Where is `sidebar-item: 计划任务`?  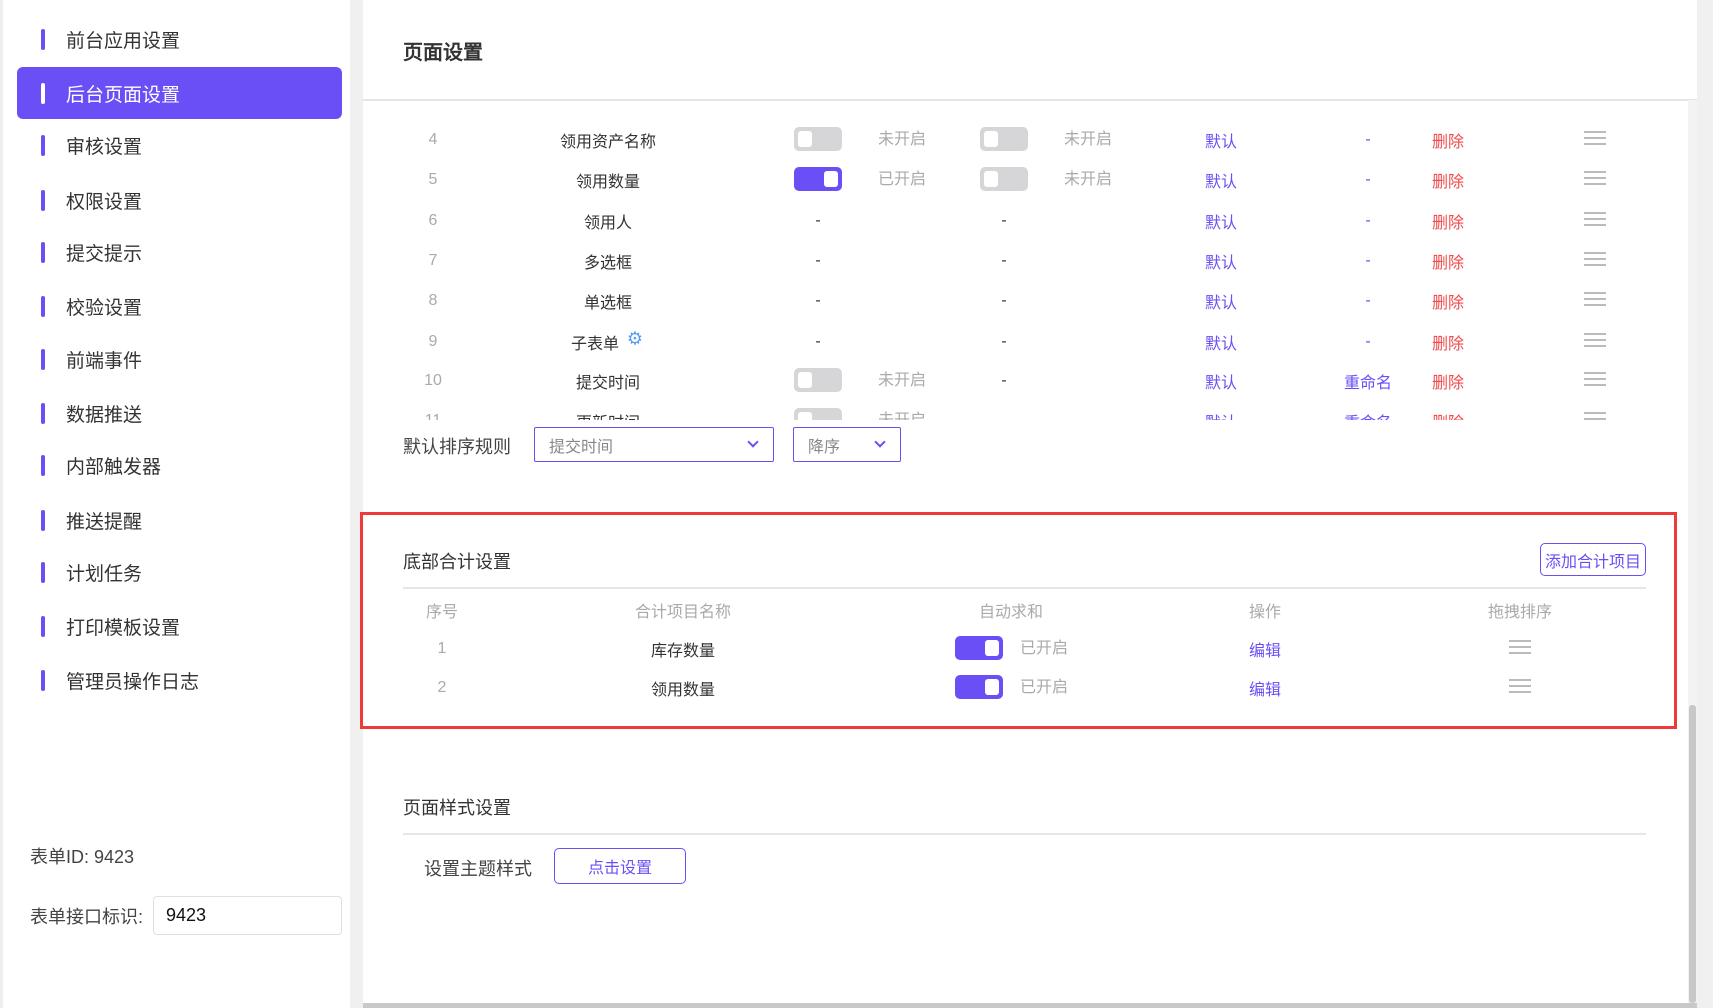
sidebar-item: 计划任务 is located at coordinates (179, 572).